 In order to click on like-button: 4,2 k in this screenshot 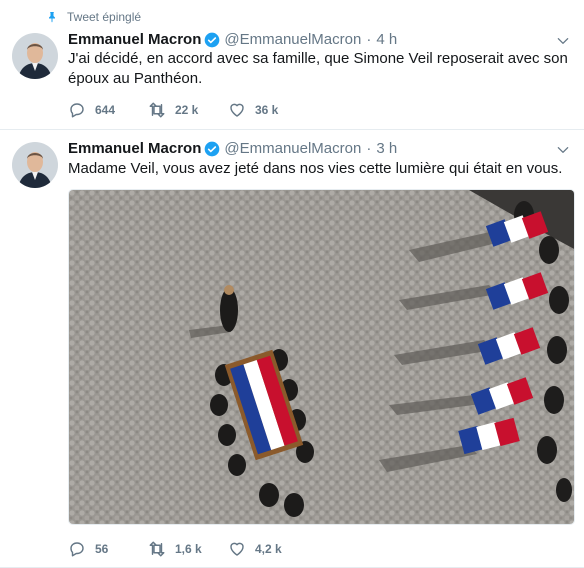, I will do `click(268, 549)`.